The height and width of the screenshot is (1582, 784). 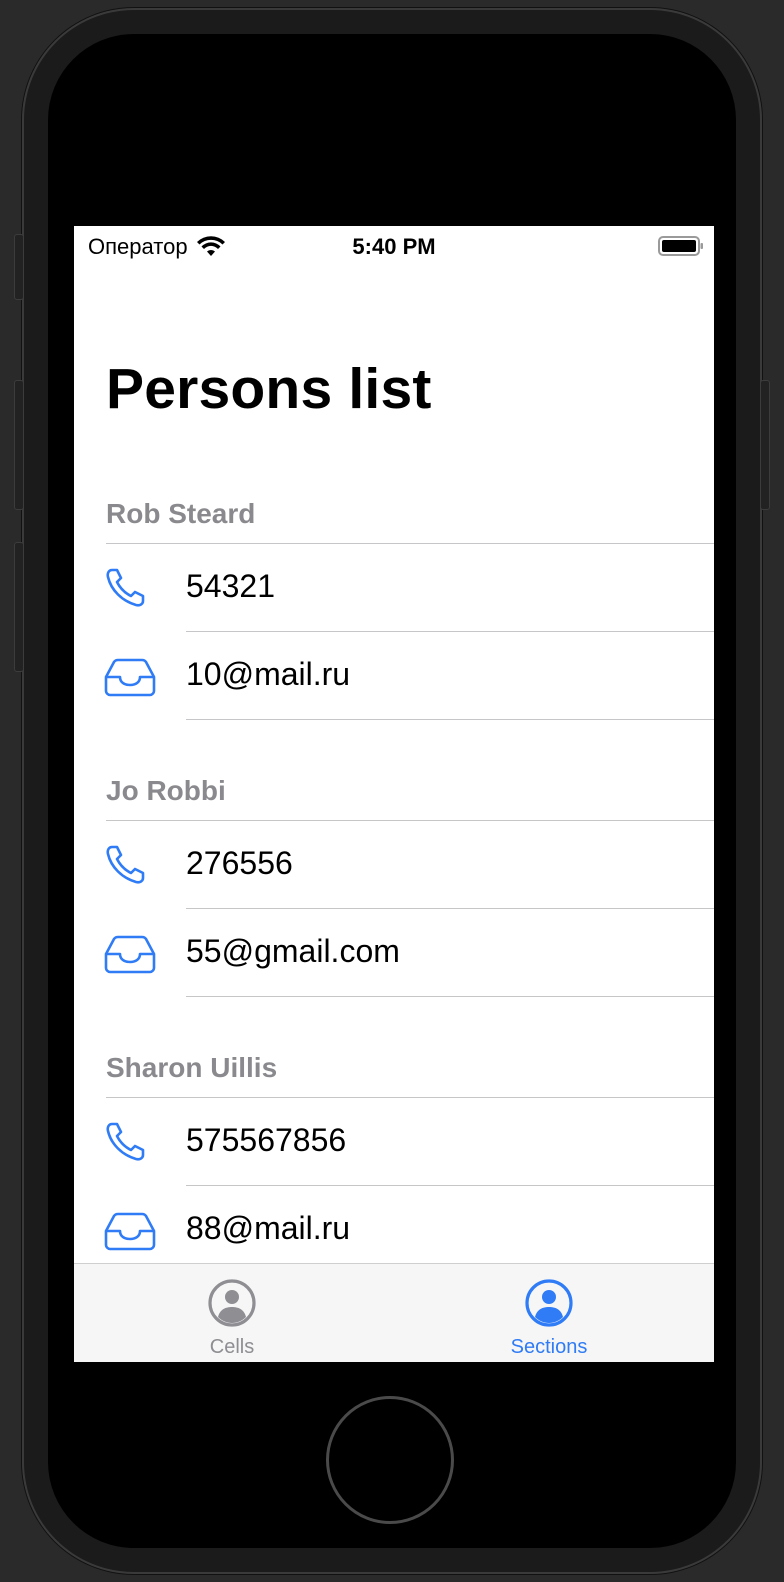 What do you see at coordinates (390, 1460) in the screenshot?
I see `home-button` at bounding box center [390, 1460].